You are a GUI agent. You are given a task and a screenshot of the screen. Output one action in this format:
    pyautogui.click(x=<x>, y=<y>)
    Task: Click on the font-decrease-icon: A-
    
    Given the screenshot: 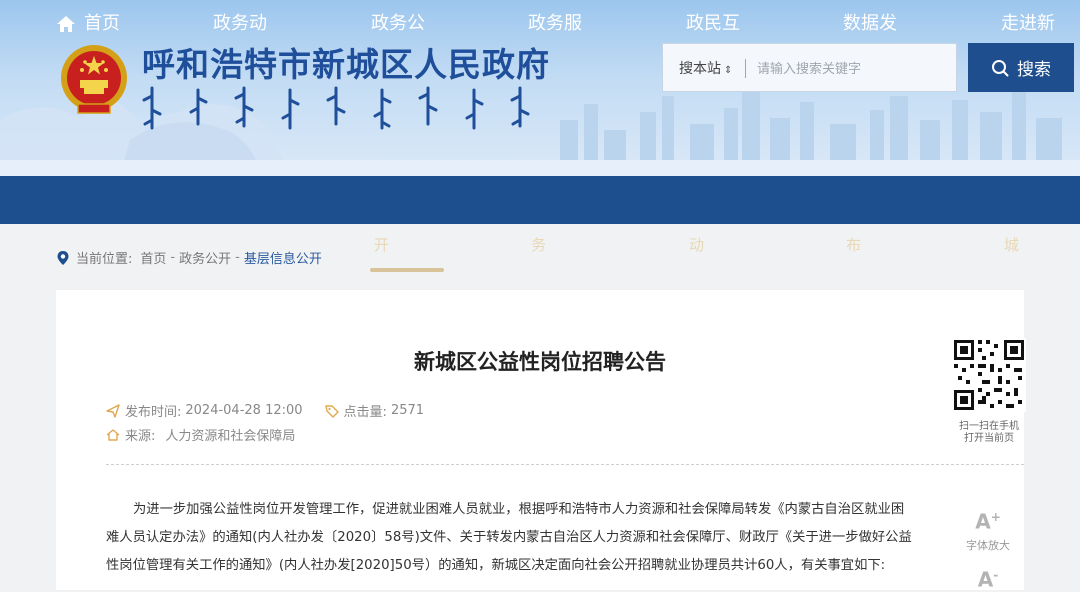 What is the action you would take?
    pyautogui.click(x=988, y=577)
    